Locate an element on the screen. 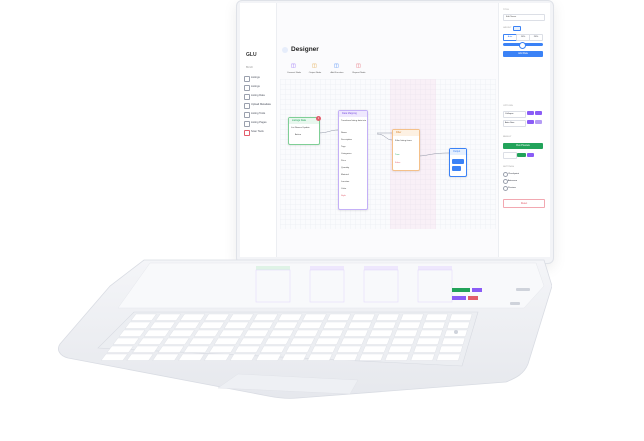 The width and height of the screenshot is (644, 441). layout-option-1: Auto is located at coordinates (510, 37).